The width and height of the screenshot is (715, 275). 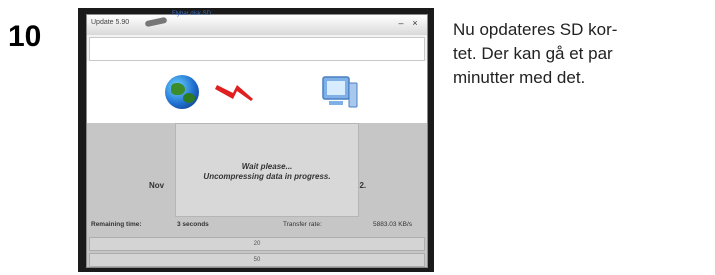 I want to click on description-line: tet. Der kan gå et par, so click(x=533, y=53).